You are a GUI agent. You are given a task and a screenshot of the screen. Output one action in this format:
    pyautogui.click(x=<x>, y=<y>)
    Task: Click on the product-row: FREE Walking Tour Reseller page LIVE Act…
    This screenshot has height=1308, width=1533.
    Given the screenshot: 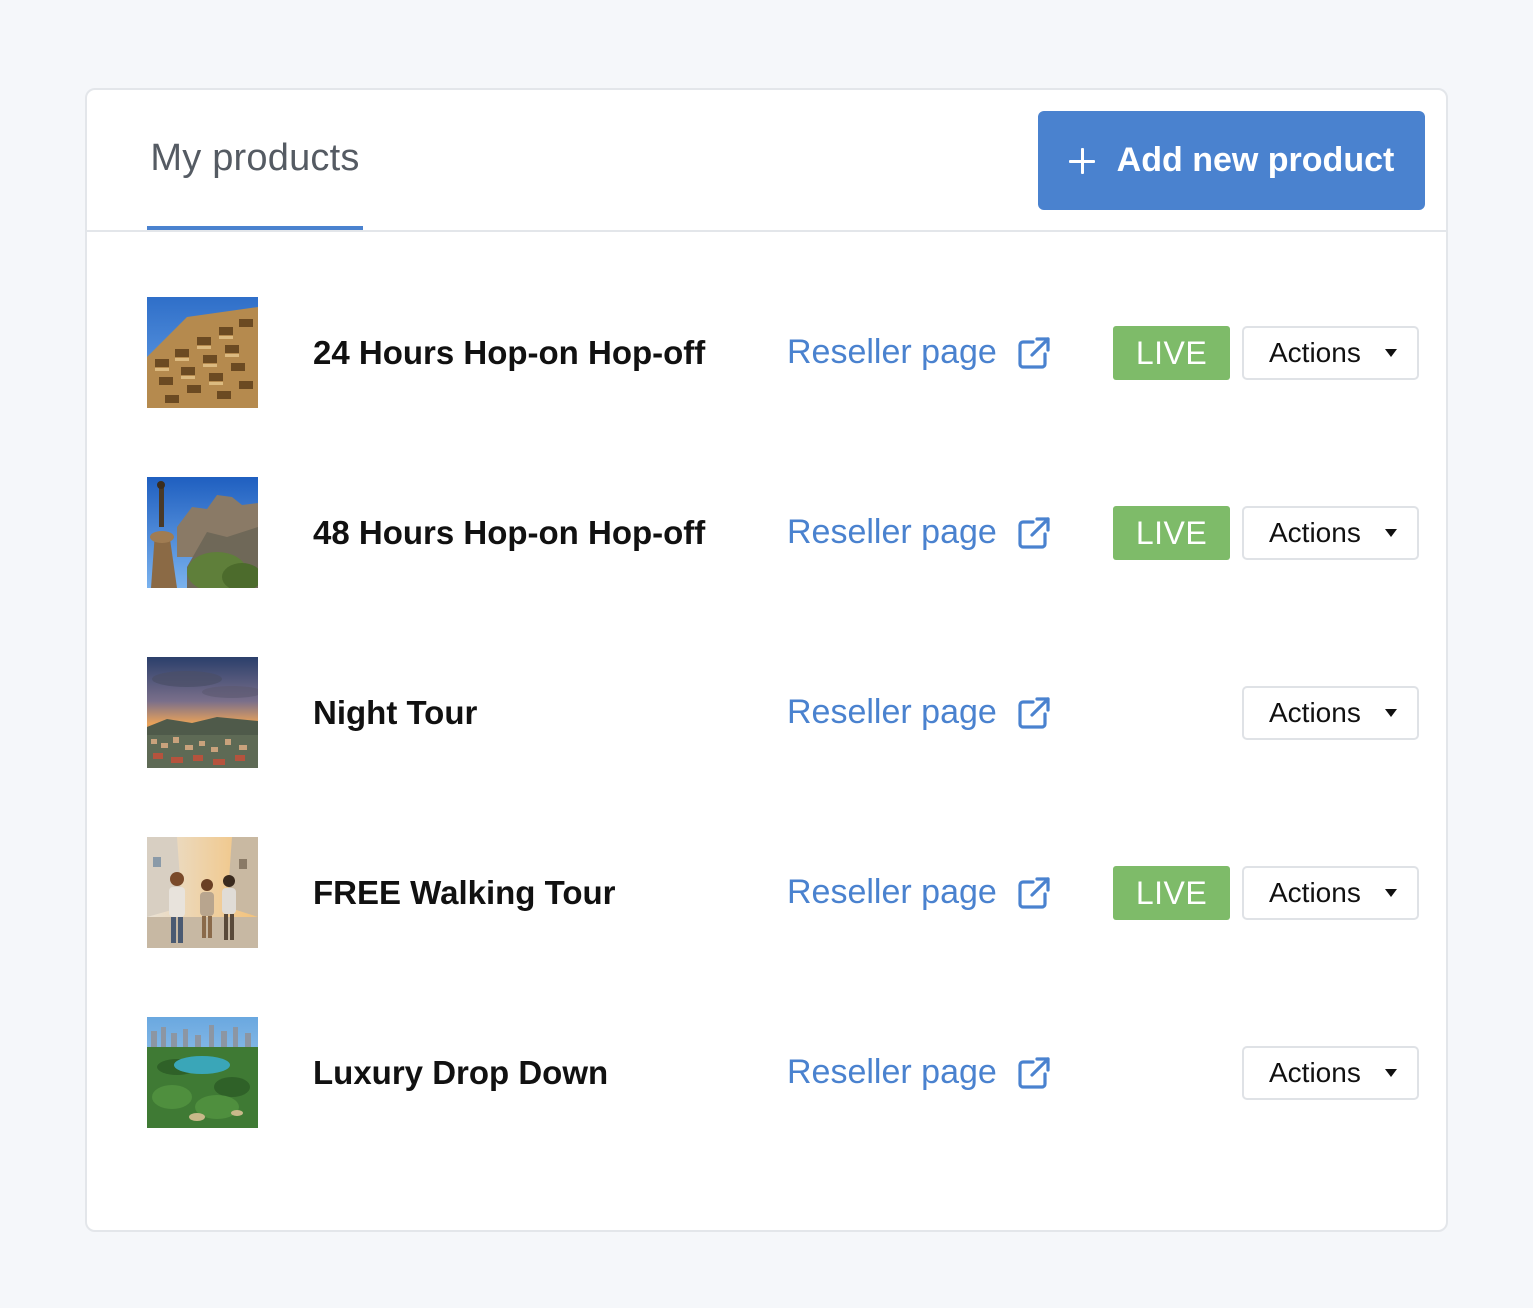 What is the action you would take?
    pyautogui.click(x=766, y=892)
    